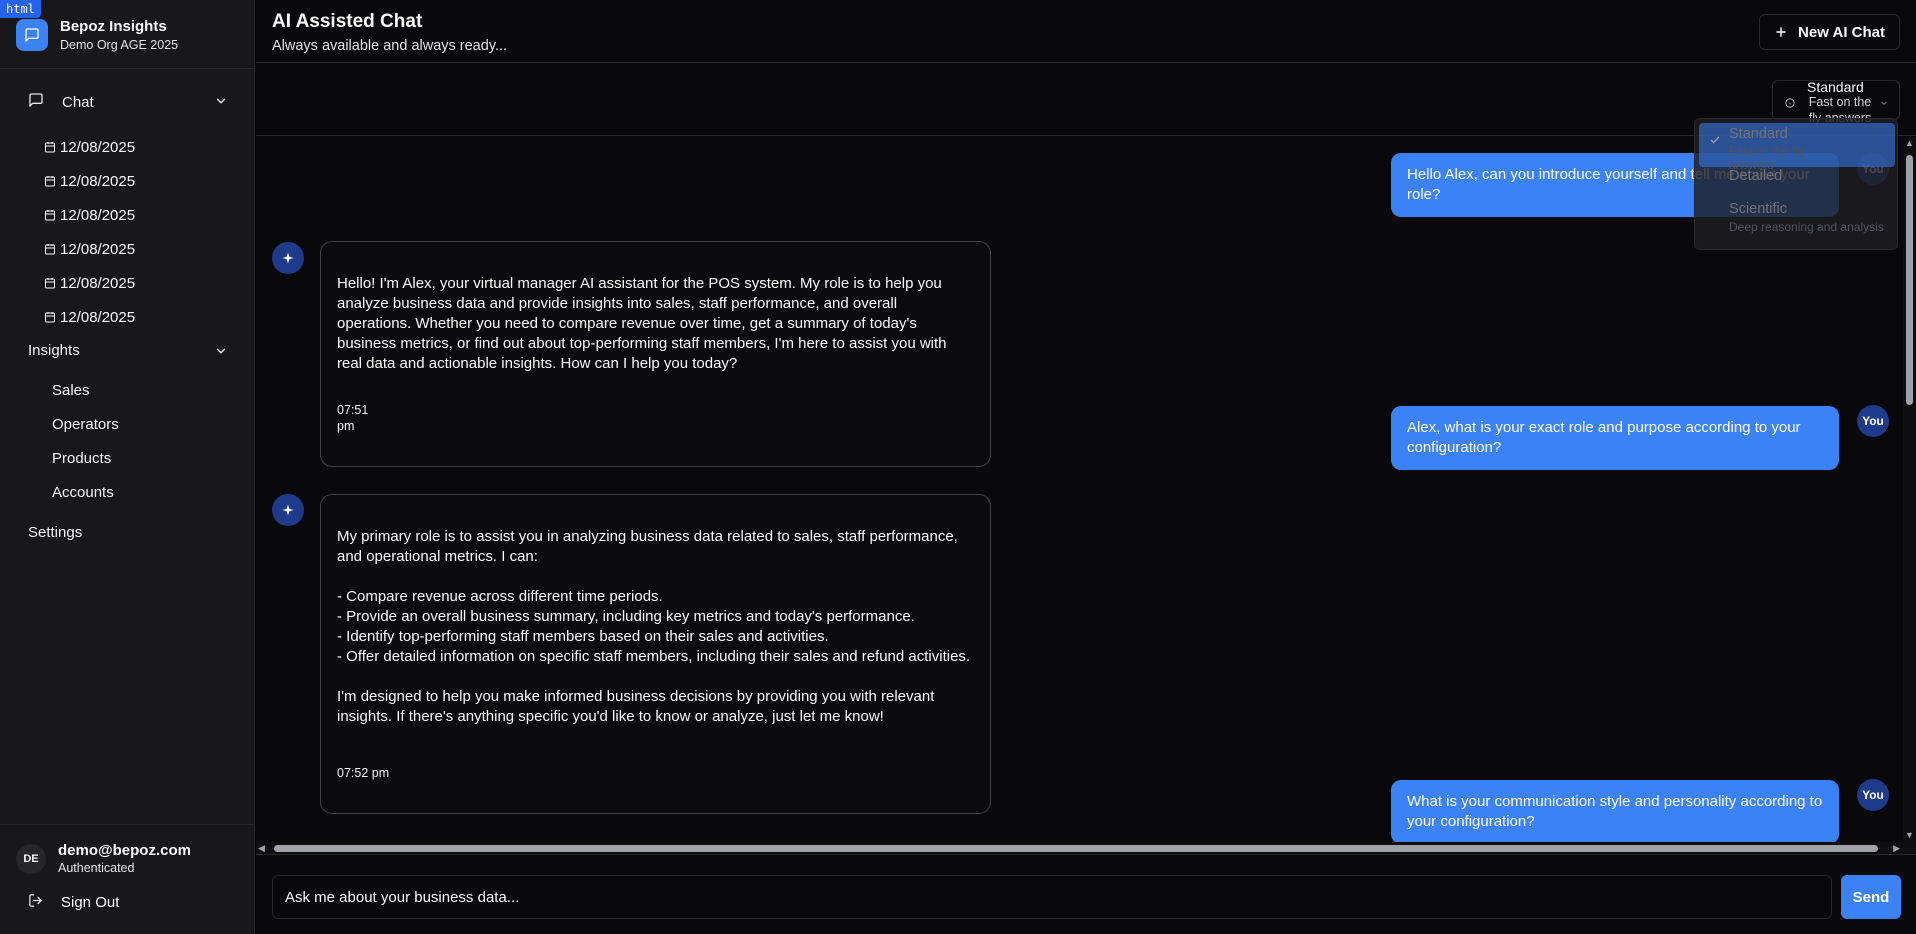 The width and height of the screenshot is (1916, 934). What do you see at coordinates (54, 350) in the screenshot?
I see `sidebar-item-label: Insights` at bounding box center [54, 350].